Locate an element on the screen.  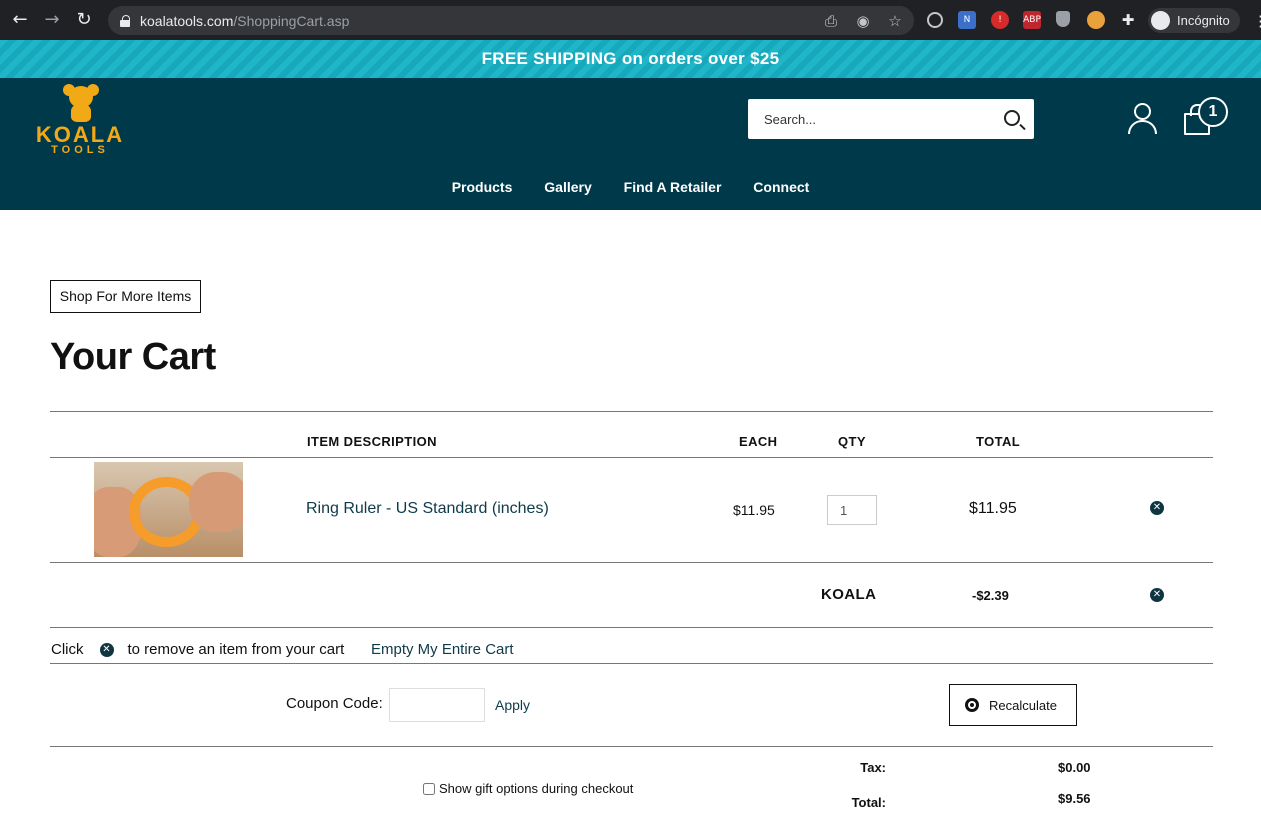
column-header-description: ITEM DESCRIPTION is located at coordinates (372, 441).